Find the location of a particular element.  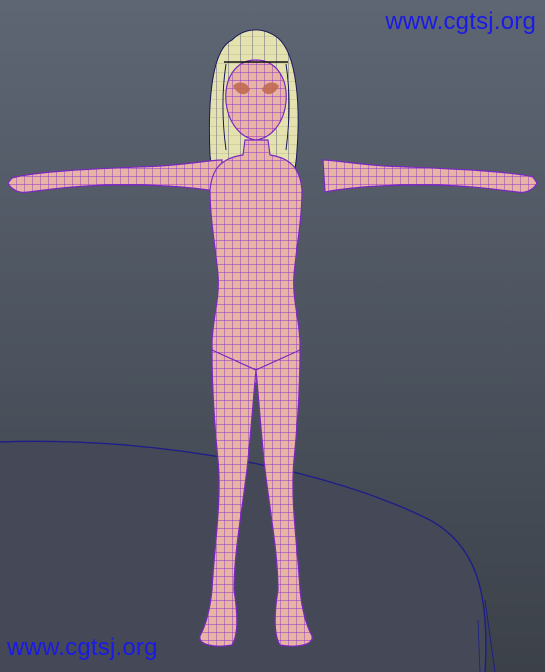

left-arm is located at coordinates (115, 176).